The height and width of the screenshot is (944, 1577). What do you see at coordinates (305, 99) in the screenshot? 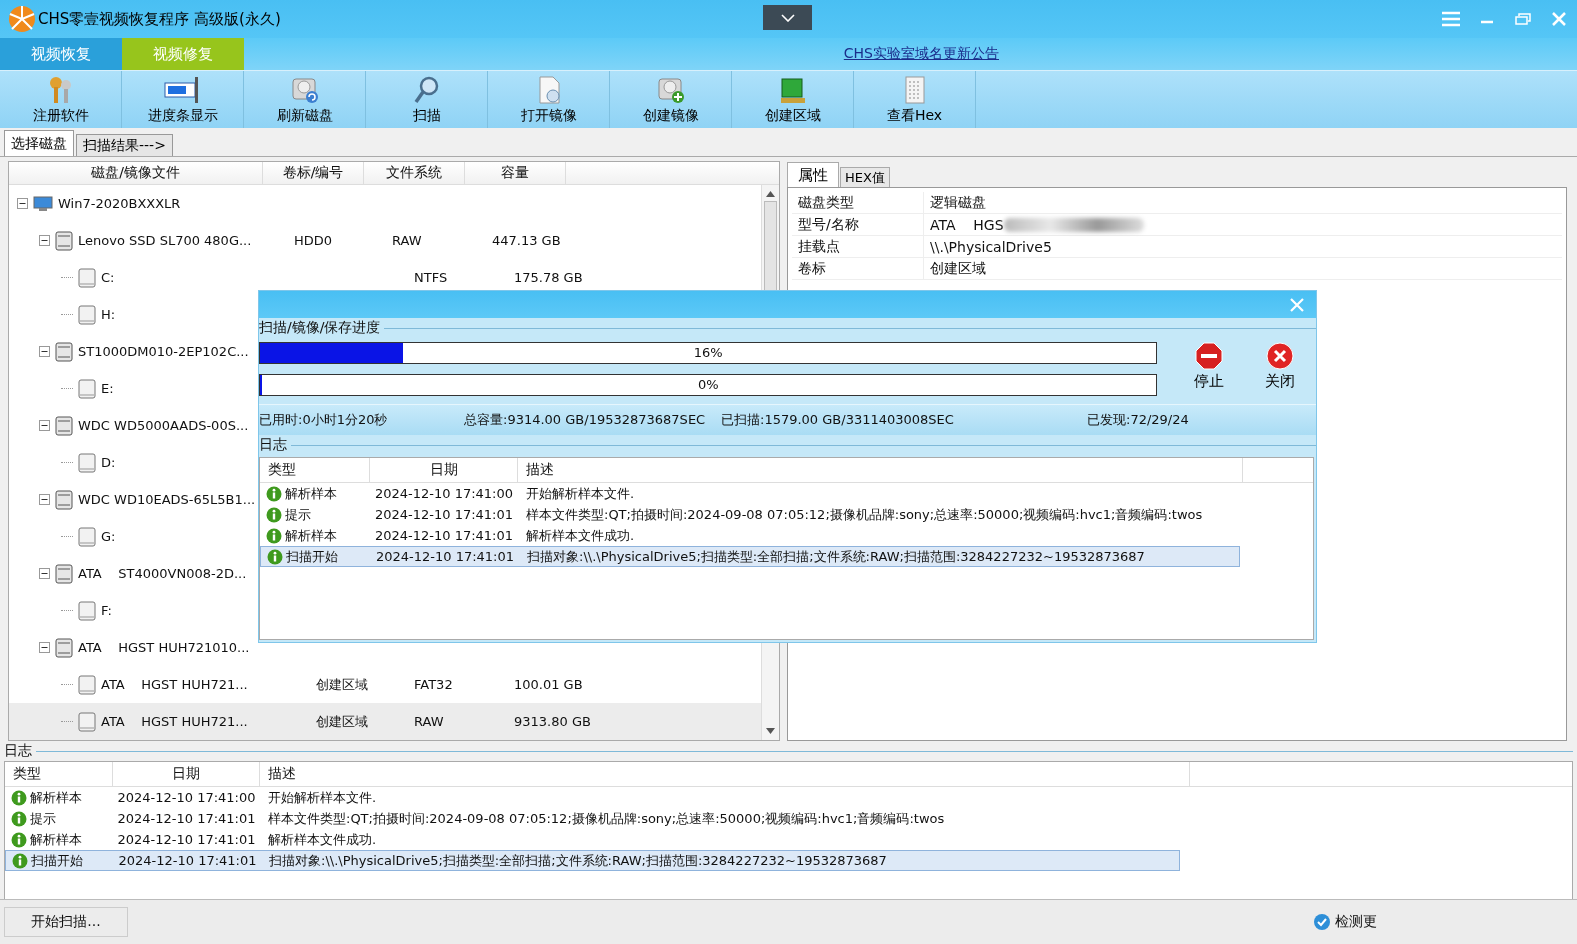
I see `toolbar-button: 刷新磁盘` at bounding box center [305, 99].